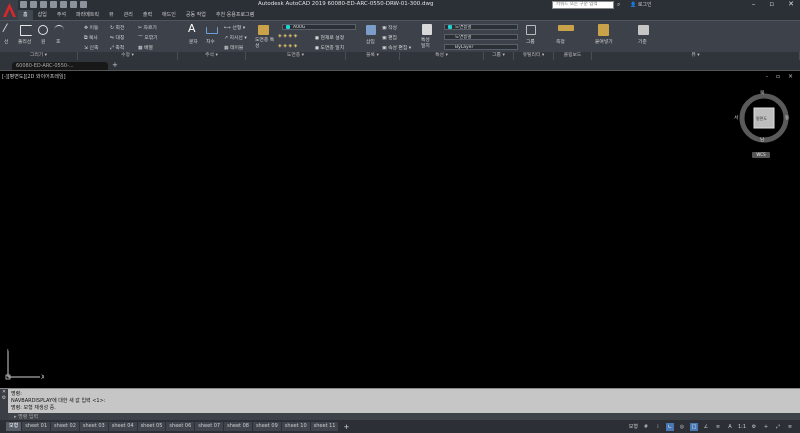 The height and width of the screenshot is (433, 800). I want to click on model-space-toggle: 모형, so click(633, 426).